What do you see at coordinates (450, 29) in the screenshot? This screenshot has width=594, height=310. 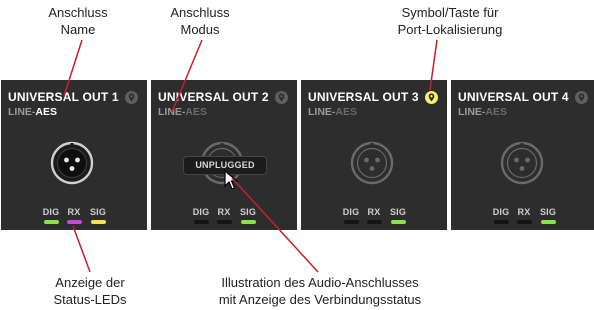 I see `callout-line: Port-Lokalisierung` at bounding box center [450, 29].